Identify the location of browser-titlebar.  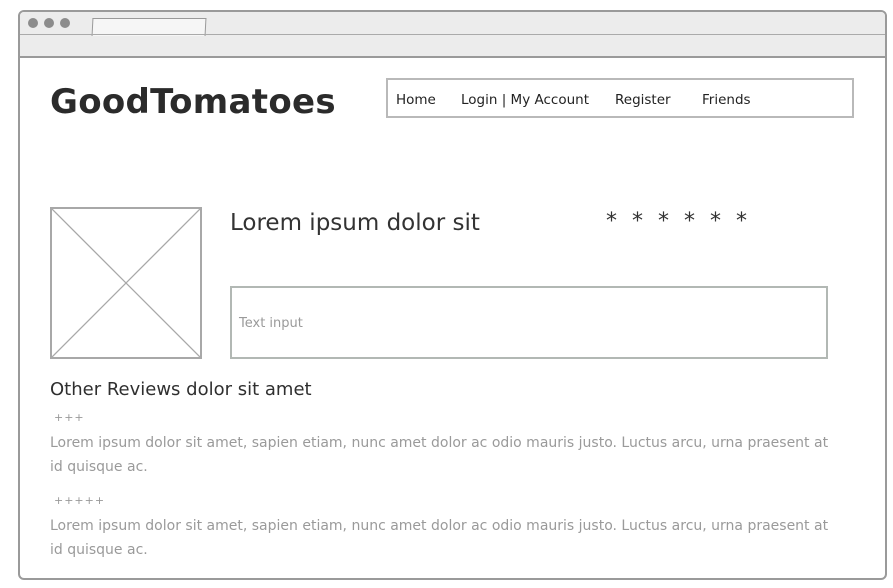
(452, 35).